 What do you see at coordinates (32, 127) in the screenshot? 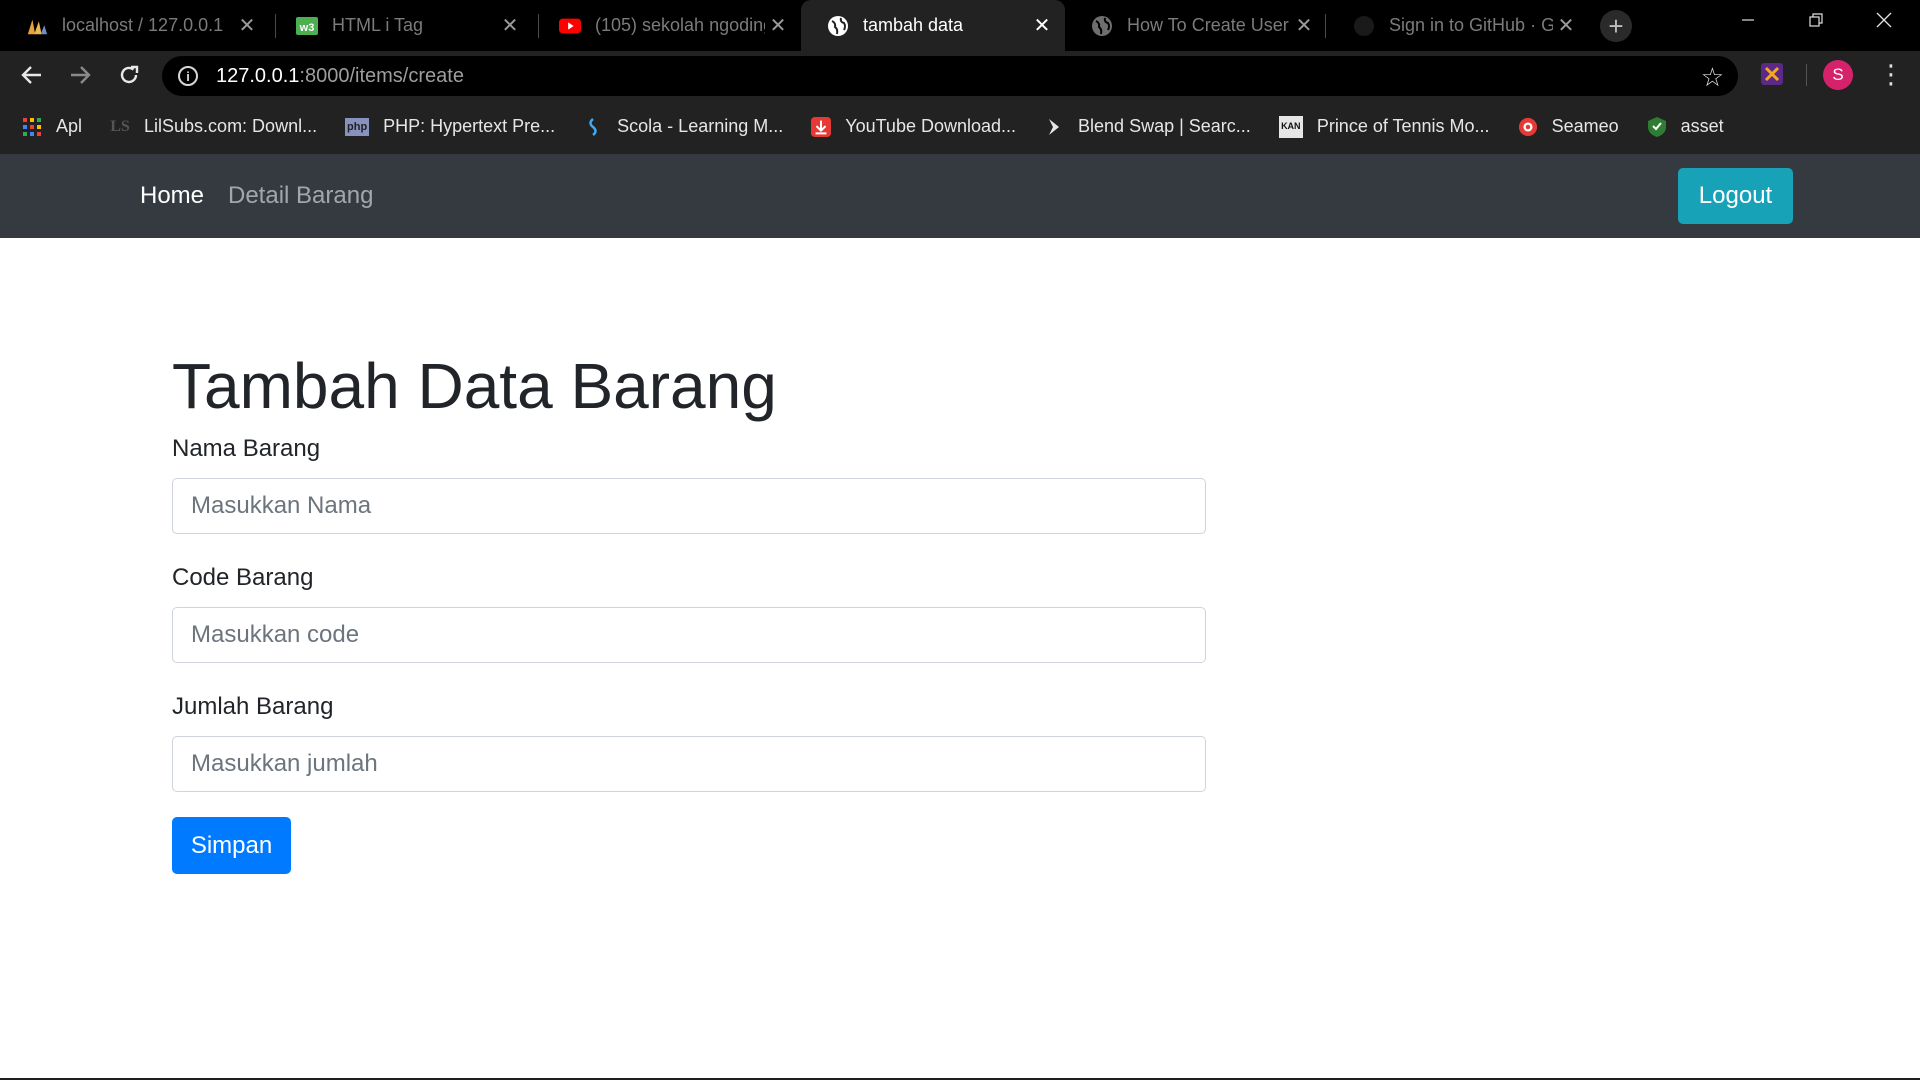
I see `apps-grid-icon` at bounding box center [32, 127].